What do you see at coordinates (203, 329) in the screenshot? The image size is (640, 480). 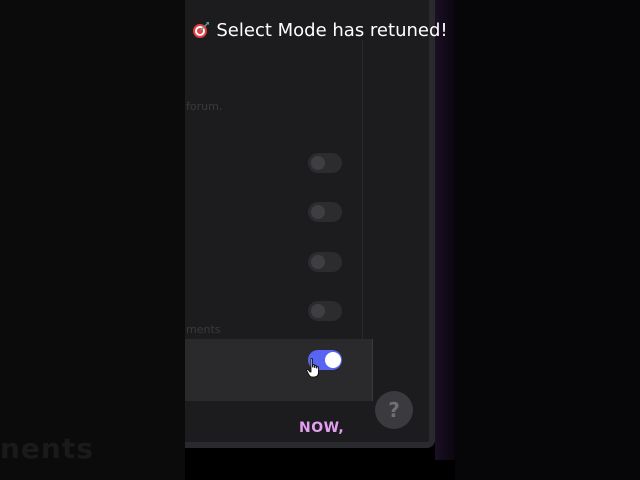 I see `faint-section-text: ments` at bounding box center [203, 329].